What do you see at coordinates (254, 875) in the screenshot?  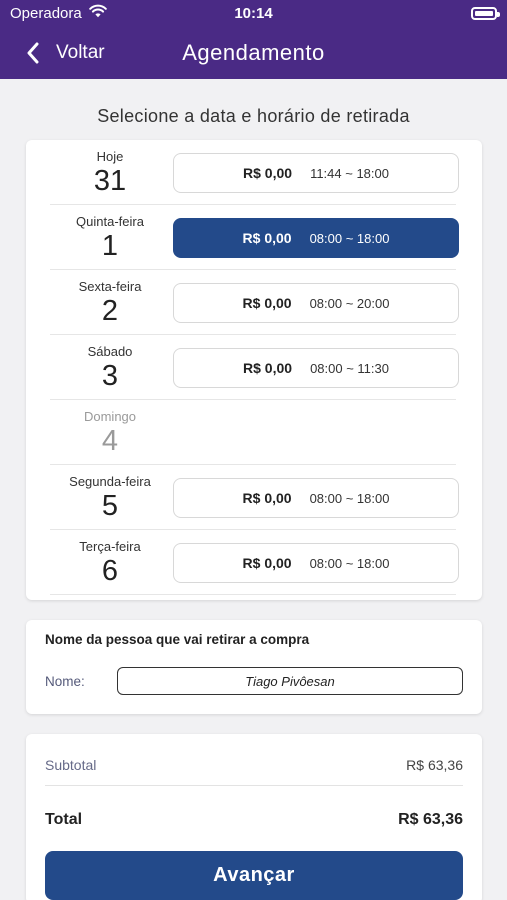 I see `advance-button: Avançar` at bounding box center [254, 875].